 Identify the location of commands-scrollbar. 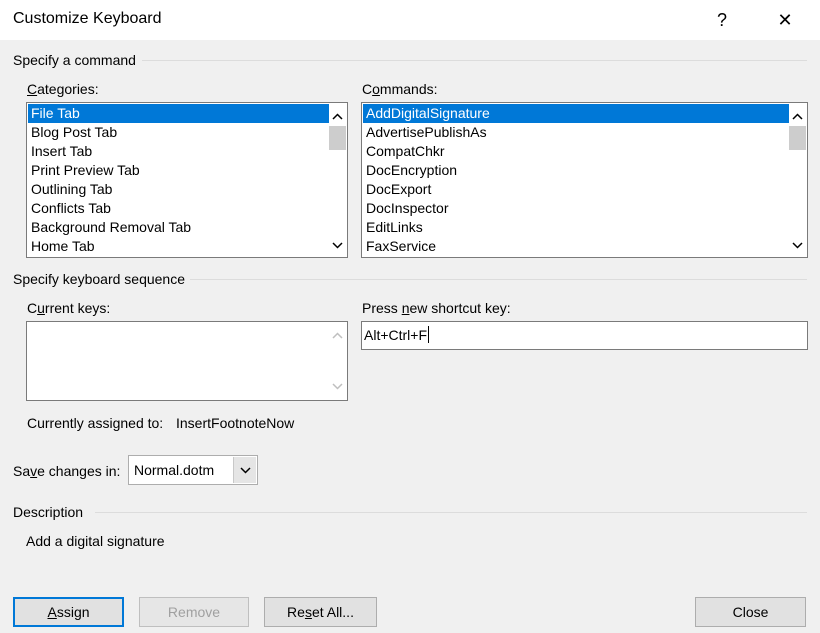
(797, 180).